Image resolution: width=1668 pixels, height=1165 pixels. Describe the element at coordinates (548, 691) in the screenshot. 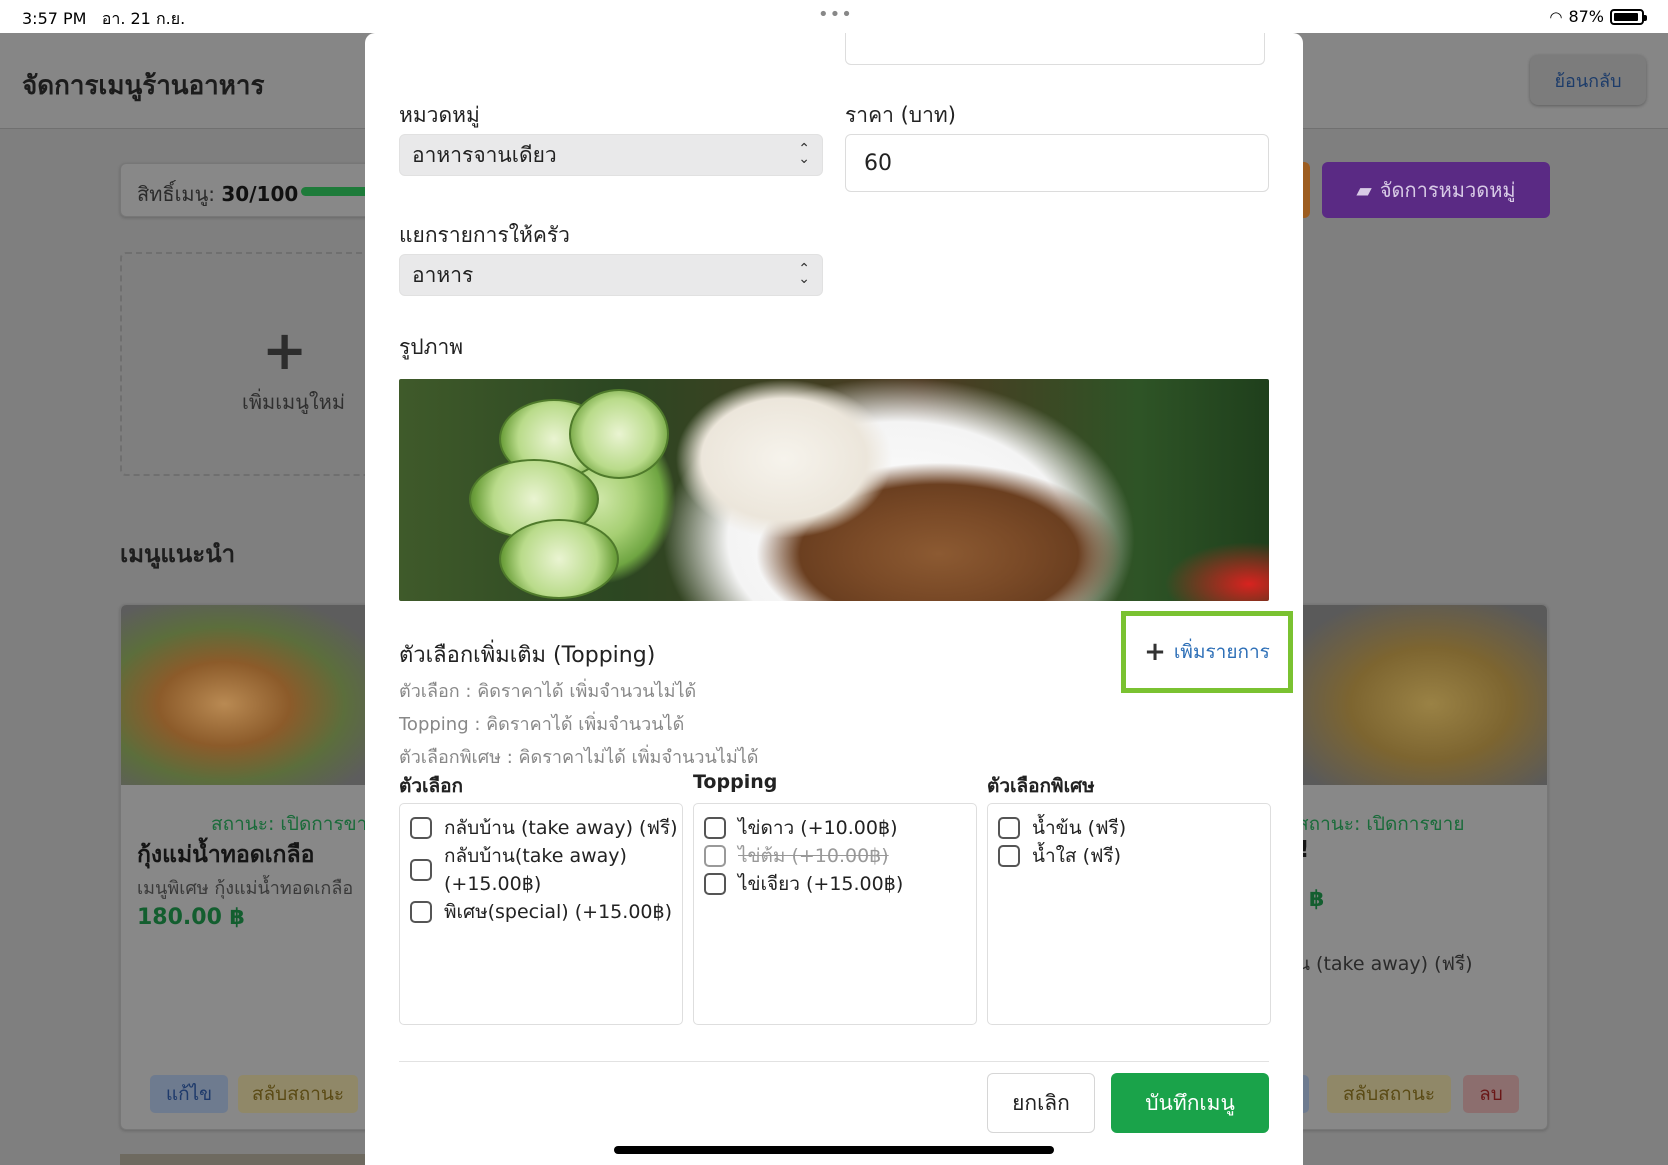

I see `hint-options: ตัวเลือก : คิดราคาได้ เพิ่มจำนวนไม่ได้` at that location.